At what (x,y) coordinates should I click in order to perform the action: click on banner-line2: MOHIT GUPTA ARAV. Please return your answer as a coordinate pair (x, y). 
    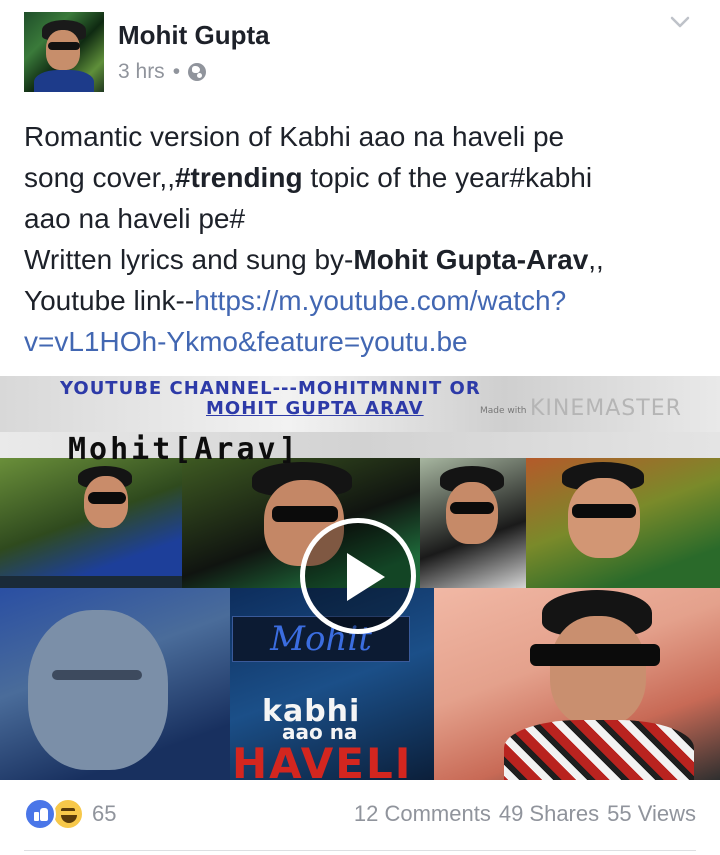
    Looking at the image, I should click on (315, 408).